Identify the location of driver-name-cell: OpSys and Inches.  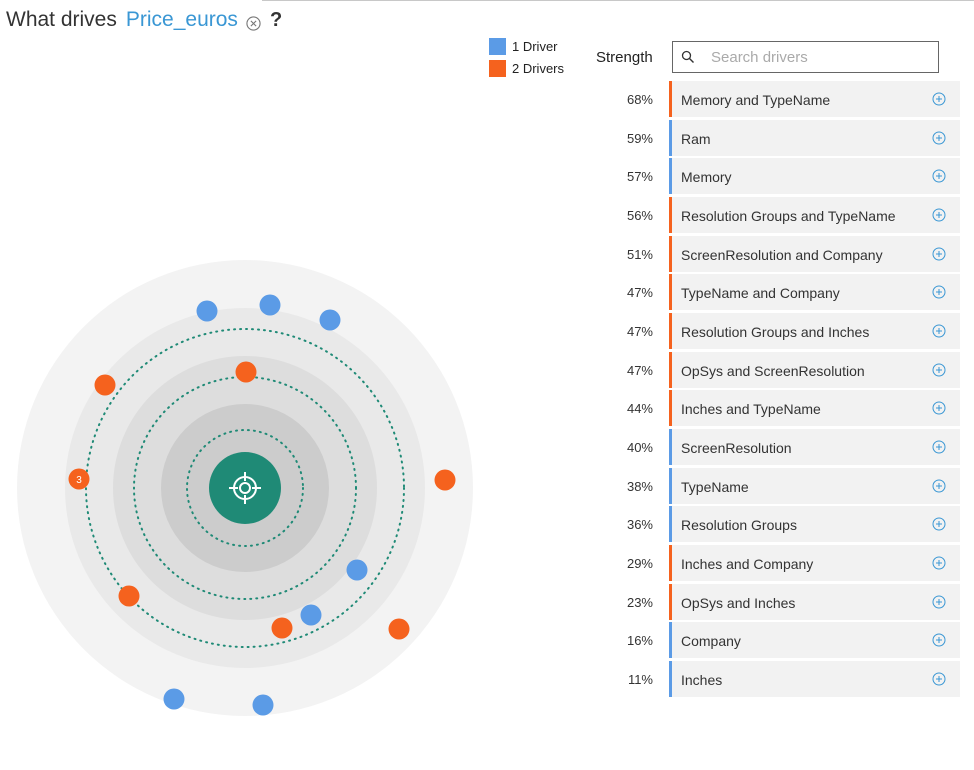
(816, 601).